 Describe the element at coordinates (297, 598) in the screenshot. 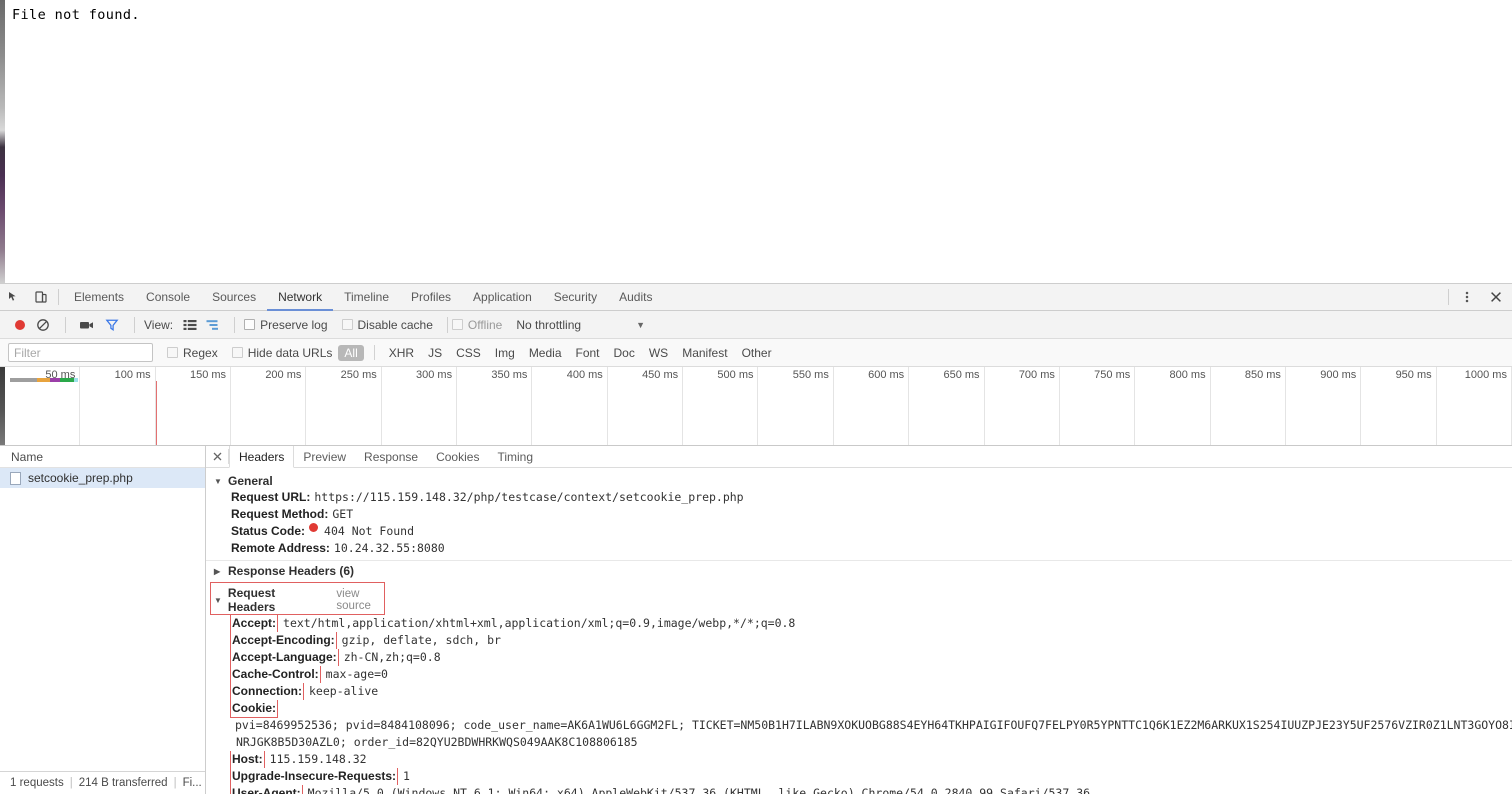

I see `section-request-headers-header: ▼ Request Headers view source` at that location.